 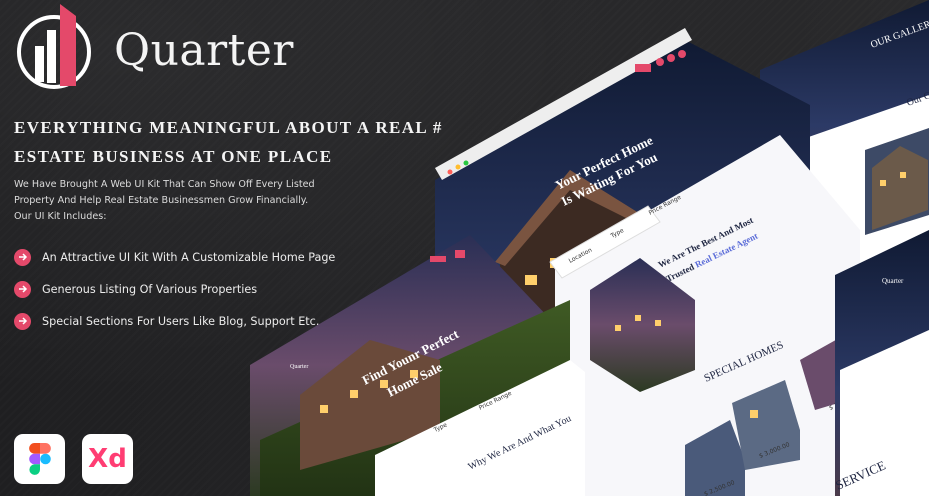 I want to click on adobe-xd-icon: Xd, so click(x=107, y=459).